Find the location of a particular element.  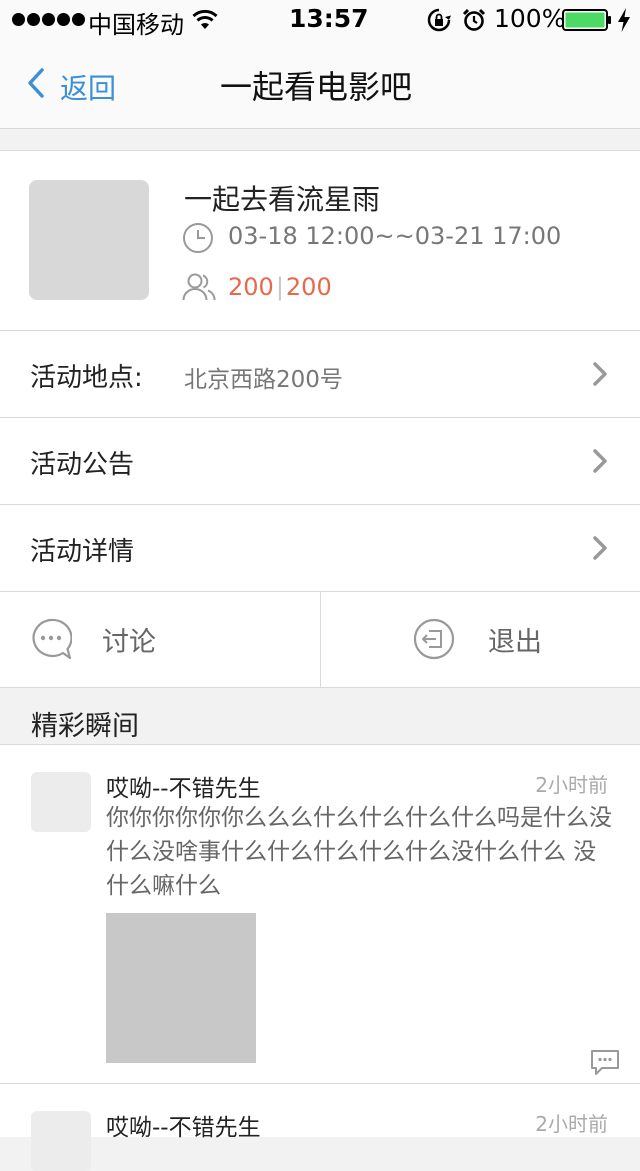

row-location: 活动地点: 北京西路200号 is located at coordinates (320, 373).